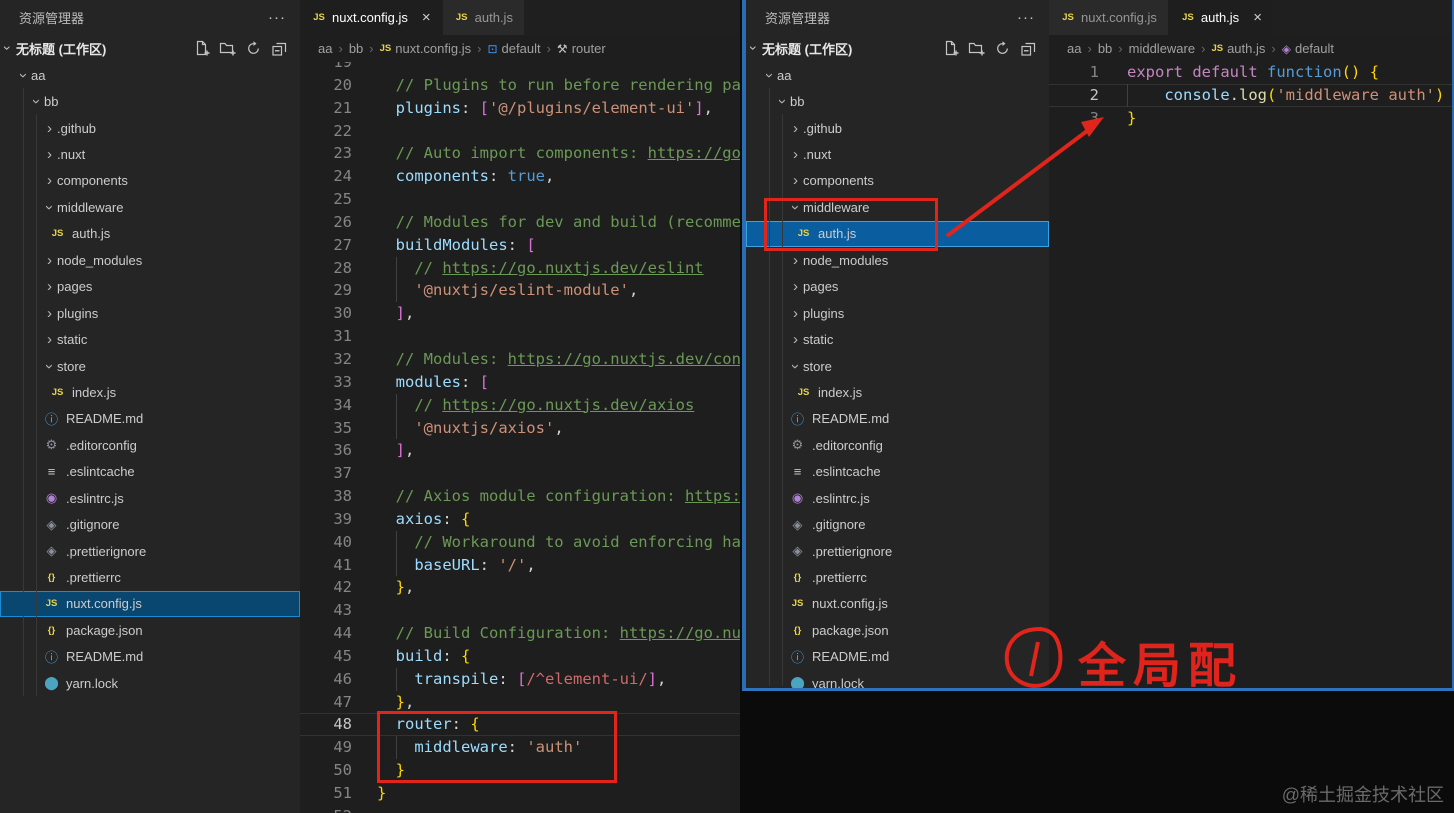 This screenshot has width=1454, height=813. What do you see at coordinates (342, 610) in the screenshot?
I see `line-number: 43` at bounding box center [342, 610].